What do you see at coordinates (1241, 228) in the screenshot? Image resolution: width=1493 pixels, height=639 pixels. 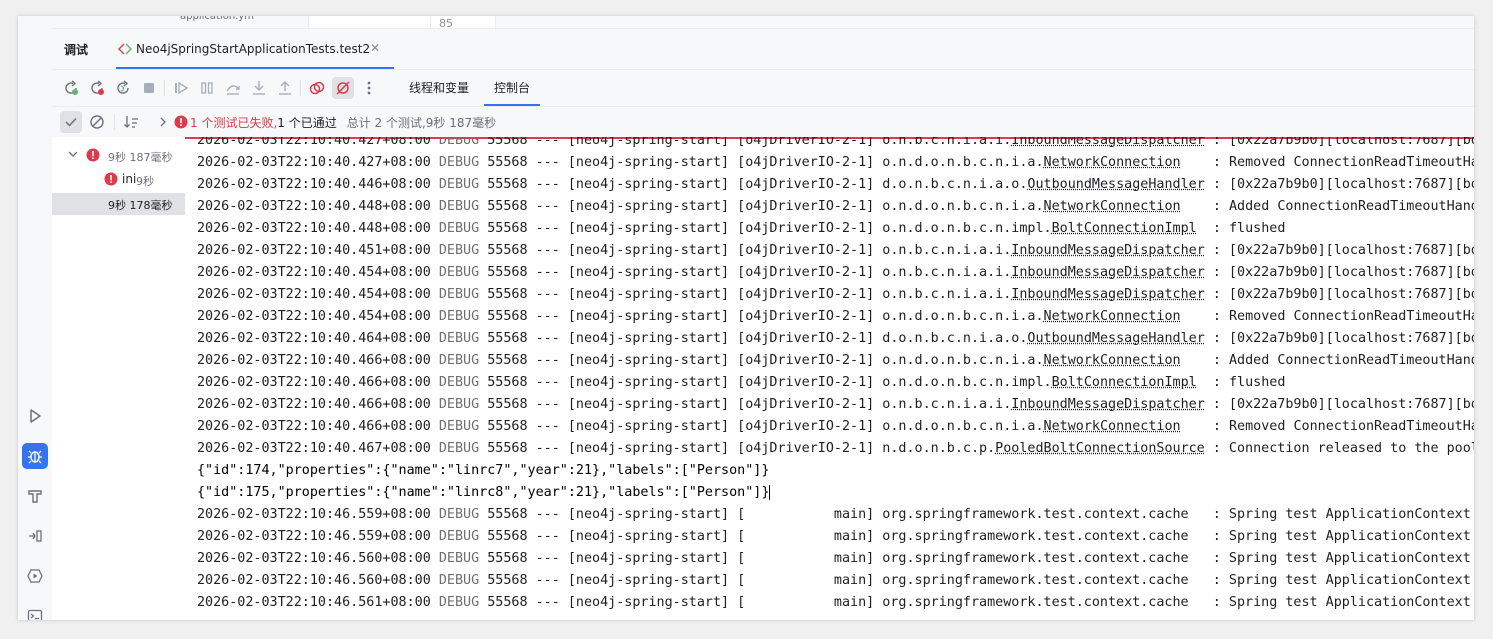 I see `log-message: : flushed` at bounding box center [1241, 228].